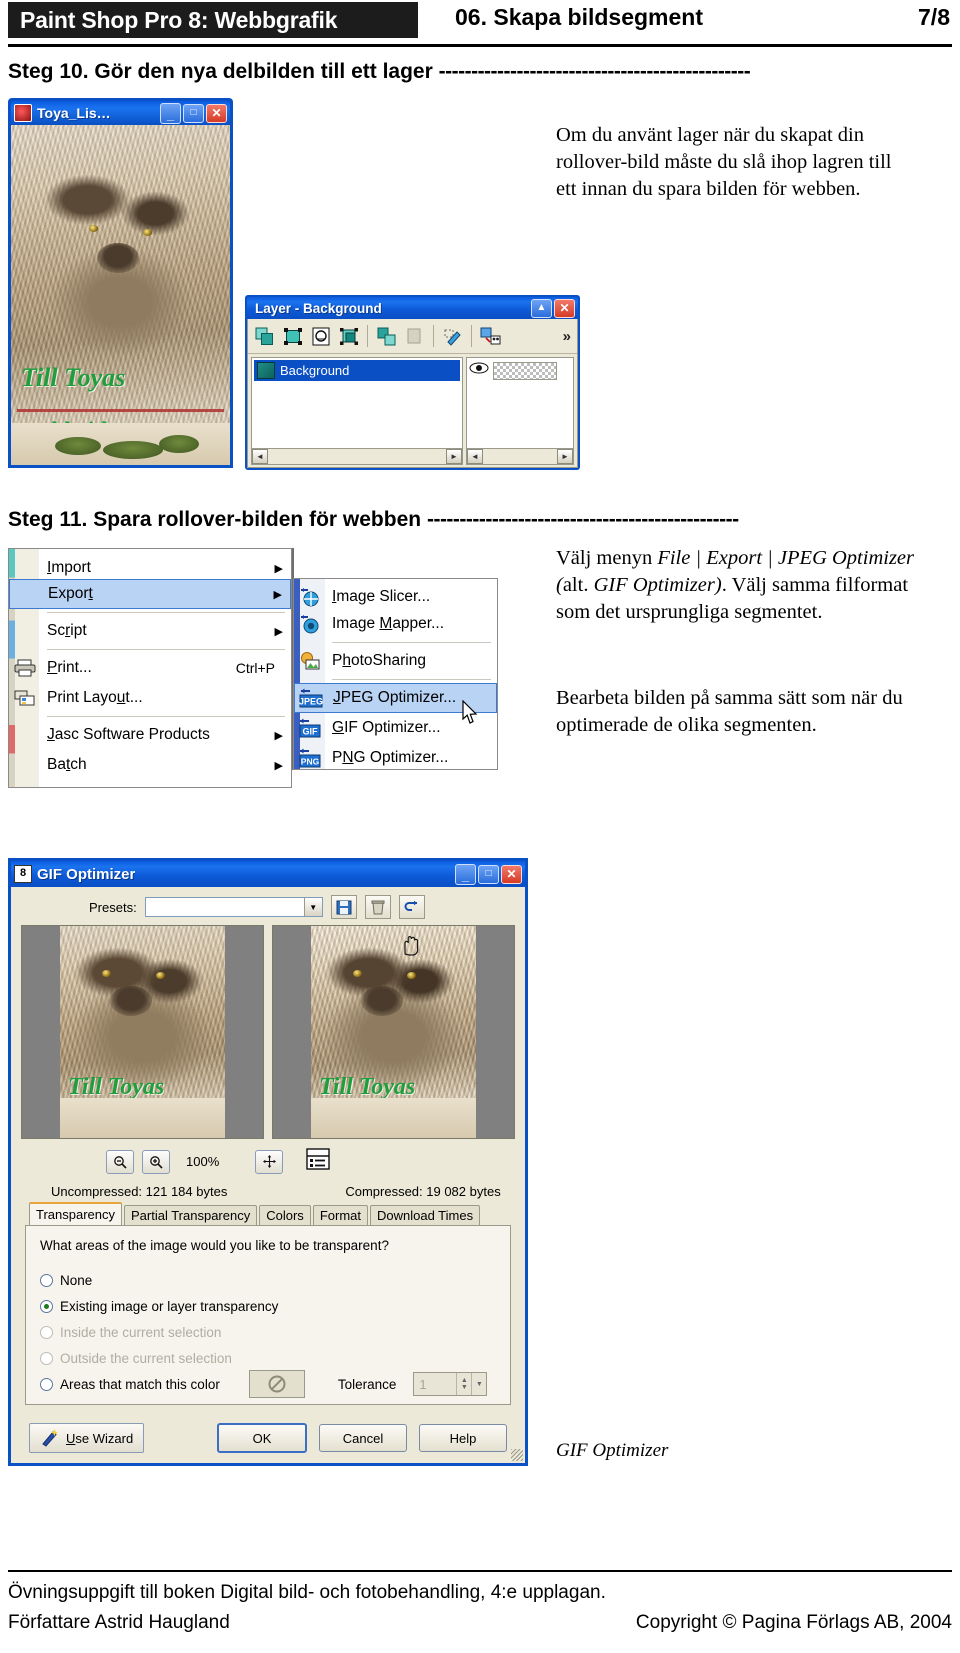  Describe the element at coordinates (479, 370) in the screenshot. I see `eye-icon` at that location.